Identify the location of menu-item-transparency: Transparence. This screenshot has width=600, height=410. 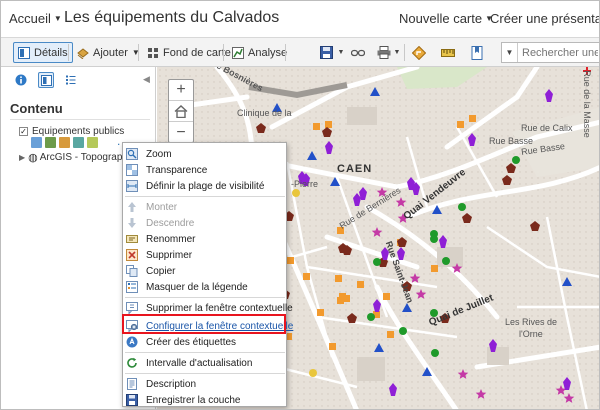
(205, 170).